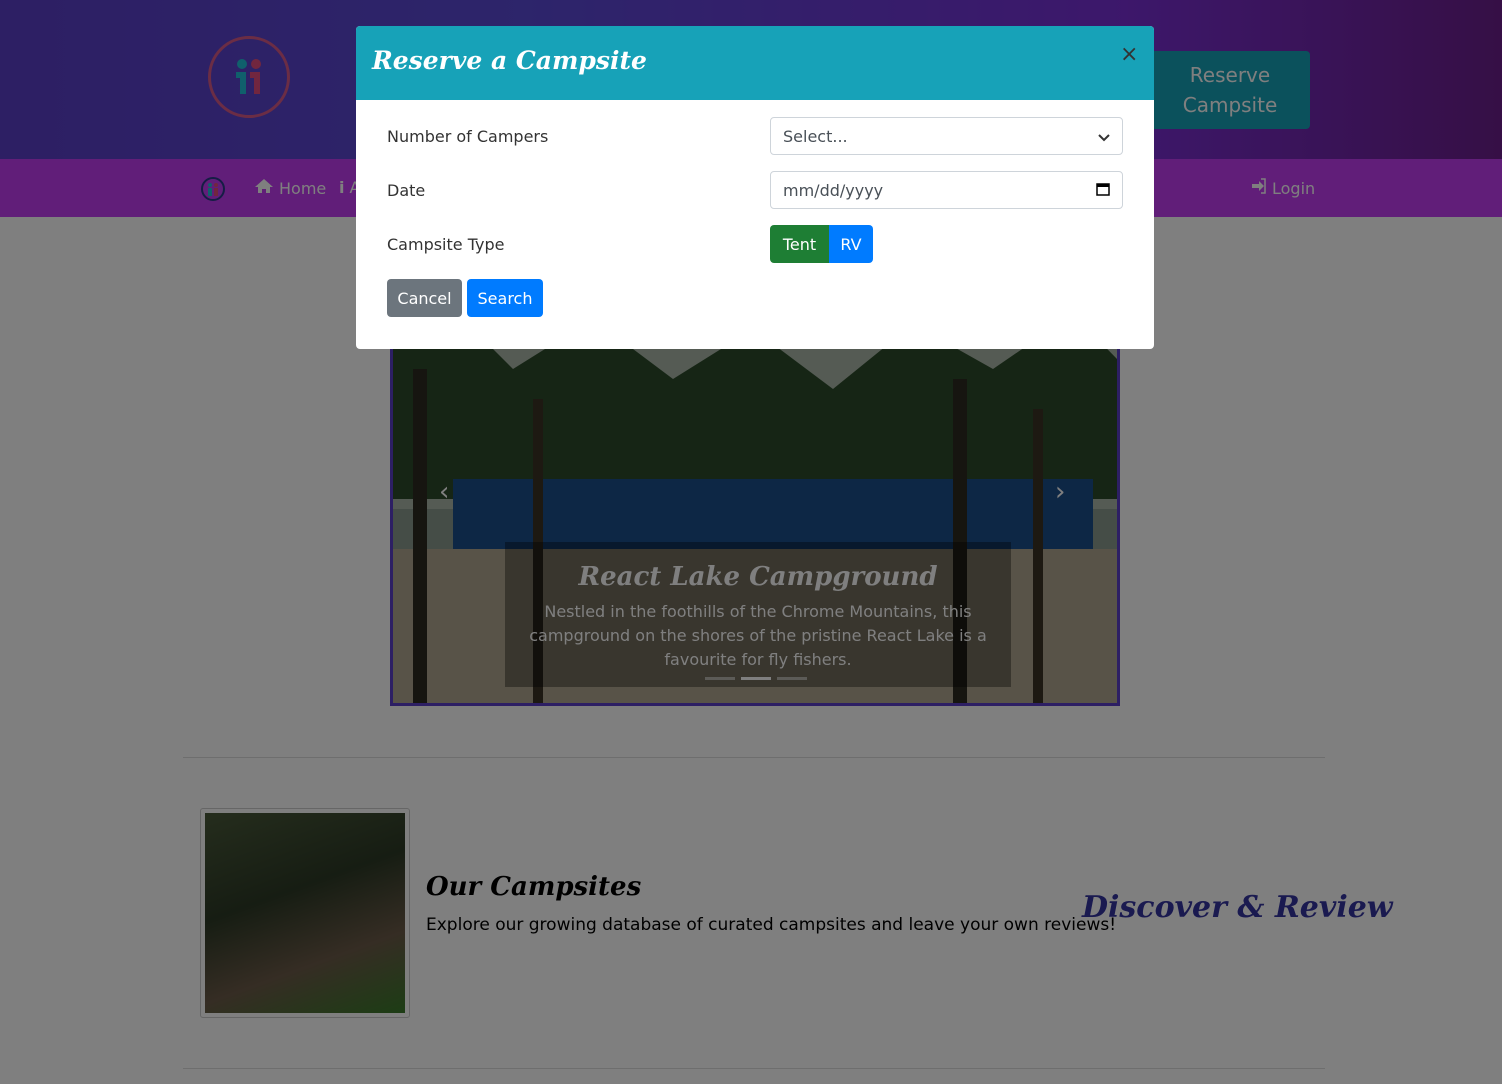  I want to click on search-button: Search, so click(505, 298).